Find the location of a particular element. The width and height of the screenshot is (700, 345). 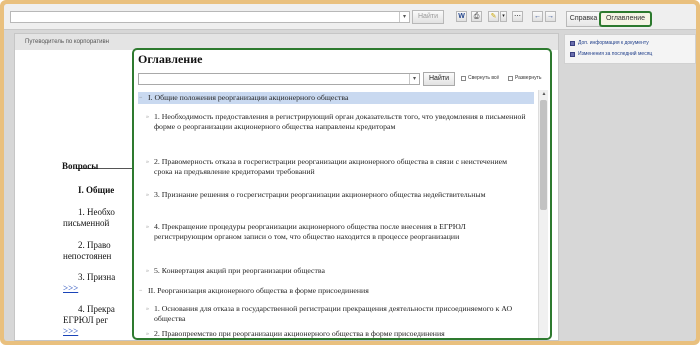

dialog-title: Оглавление is located at coordinates (170, 59).